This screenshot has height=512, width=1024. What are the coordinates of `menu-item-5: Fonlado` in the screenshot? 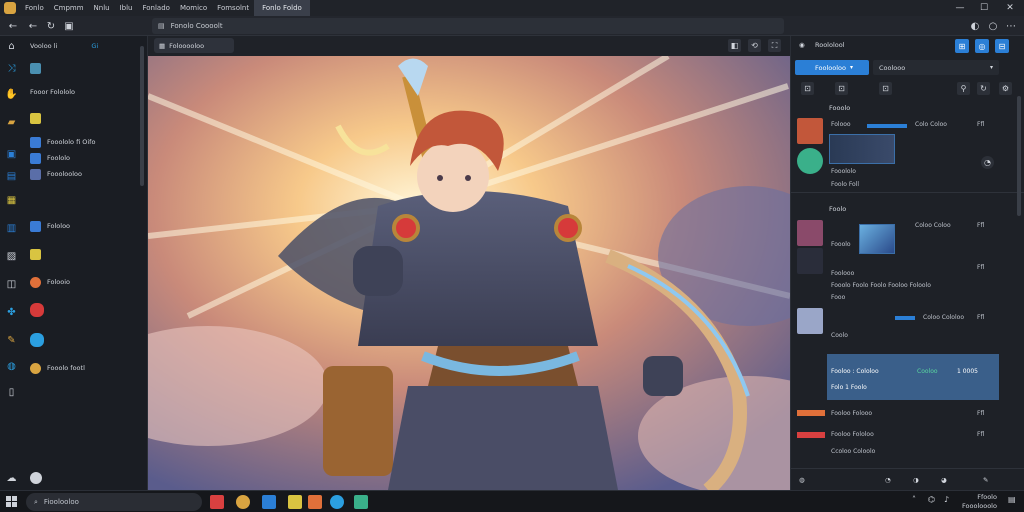 It's located at (155, 8).